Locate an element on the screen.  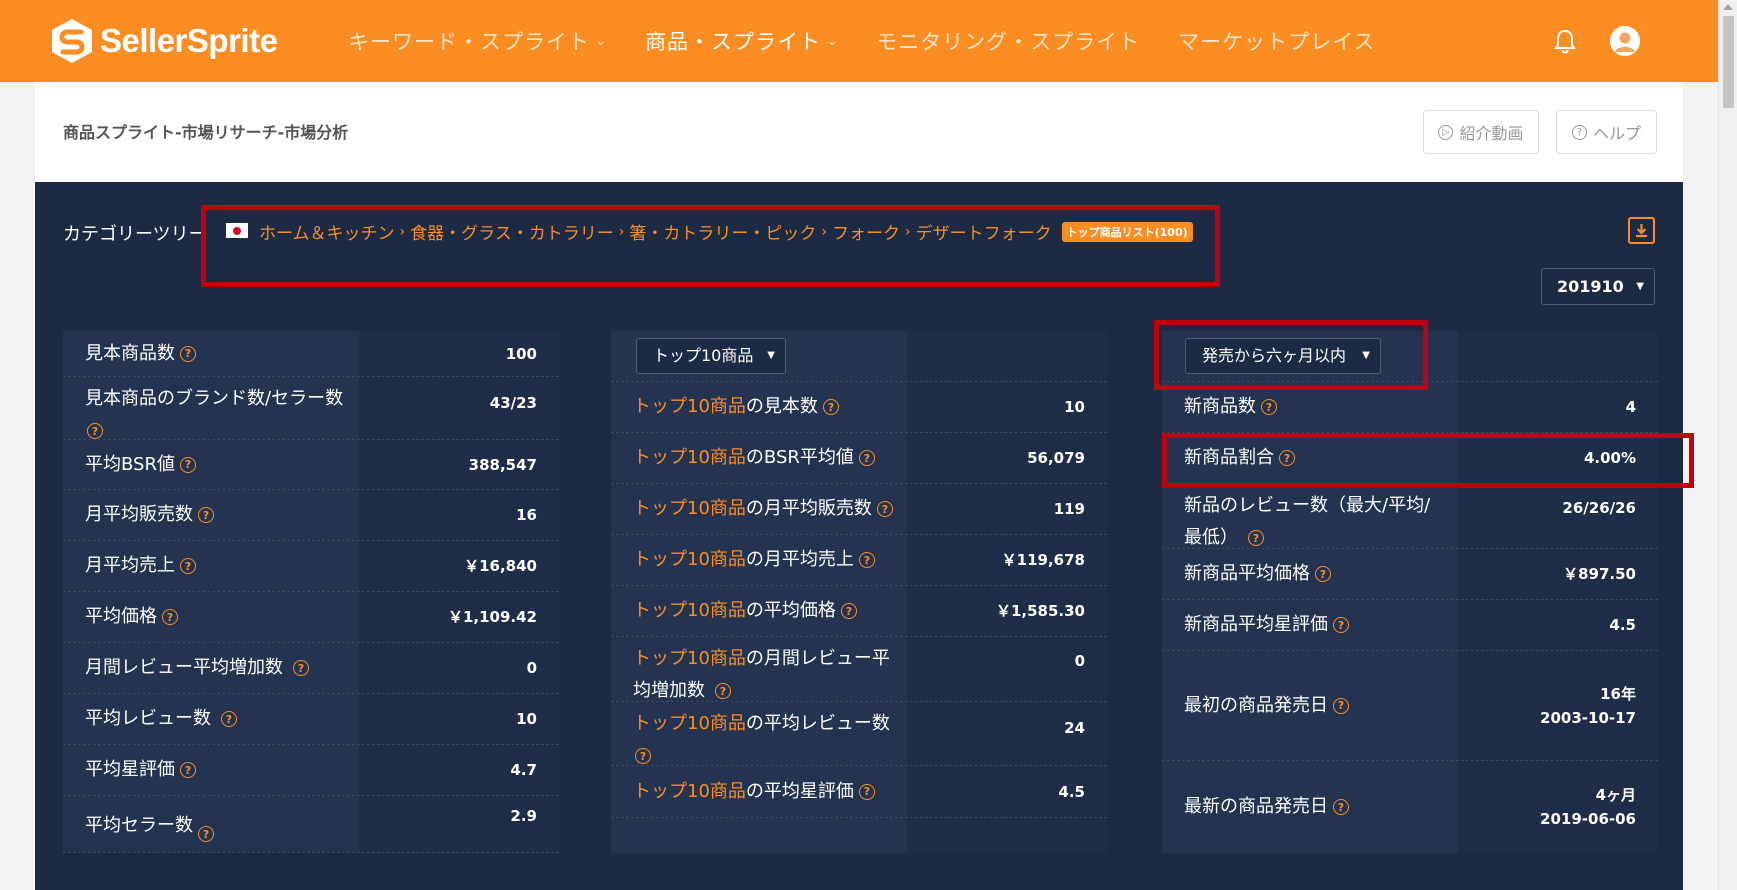
download-icon is located at coordinates (1641, 230).